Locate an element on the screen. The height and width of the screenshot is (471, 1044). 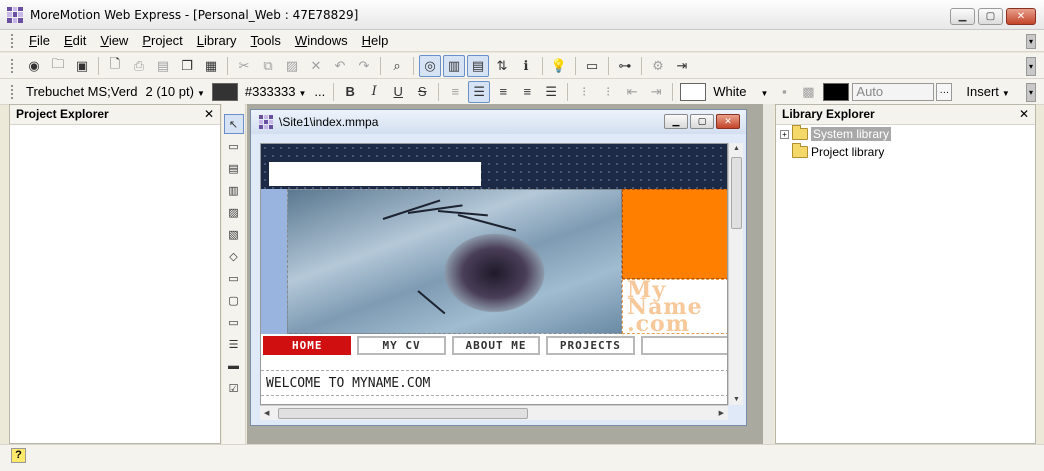
logo-box: My Name .com is located at coordinates (674, 306).